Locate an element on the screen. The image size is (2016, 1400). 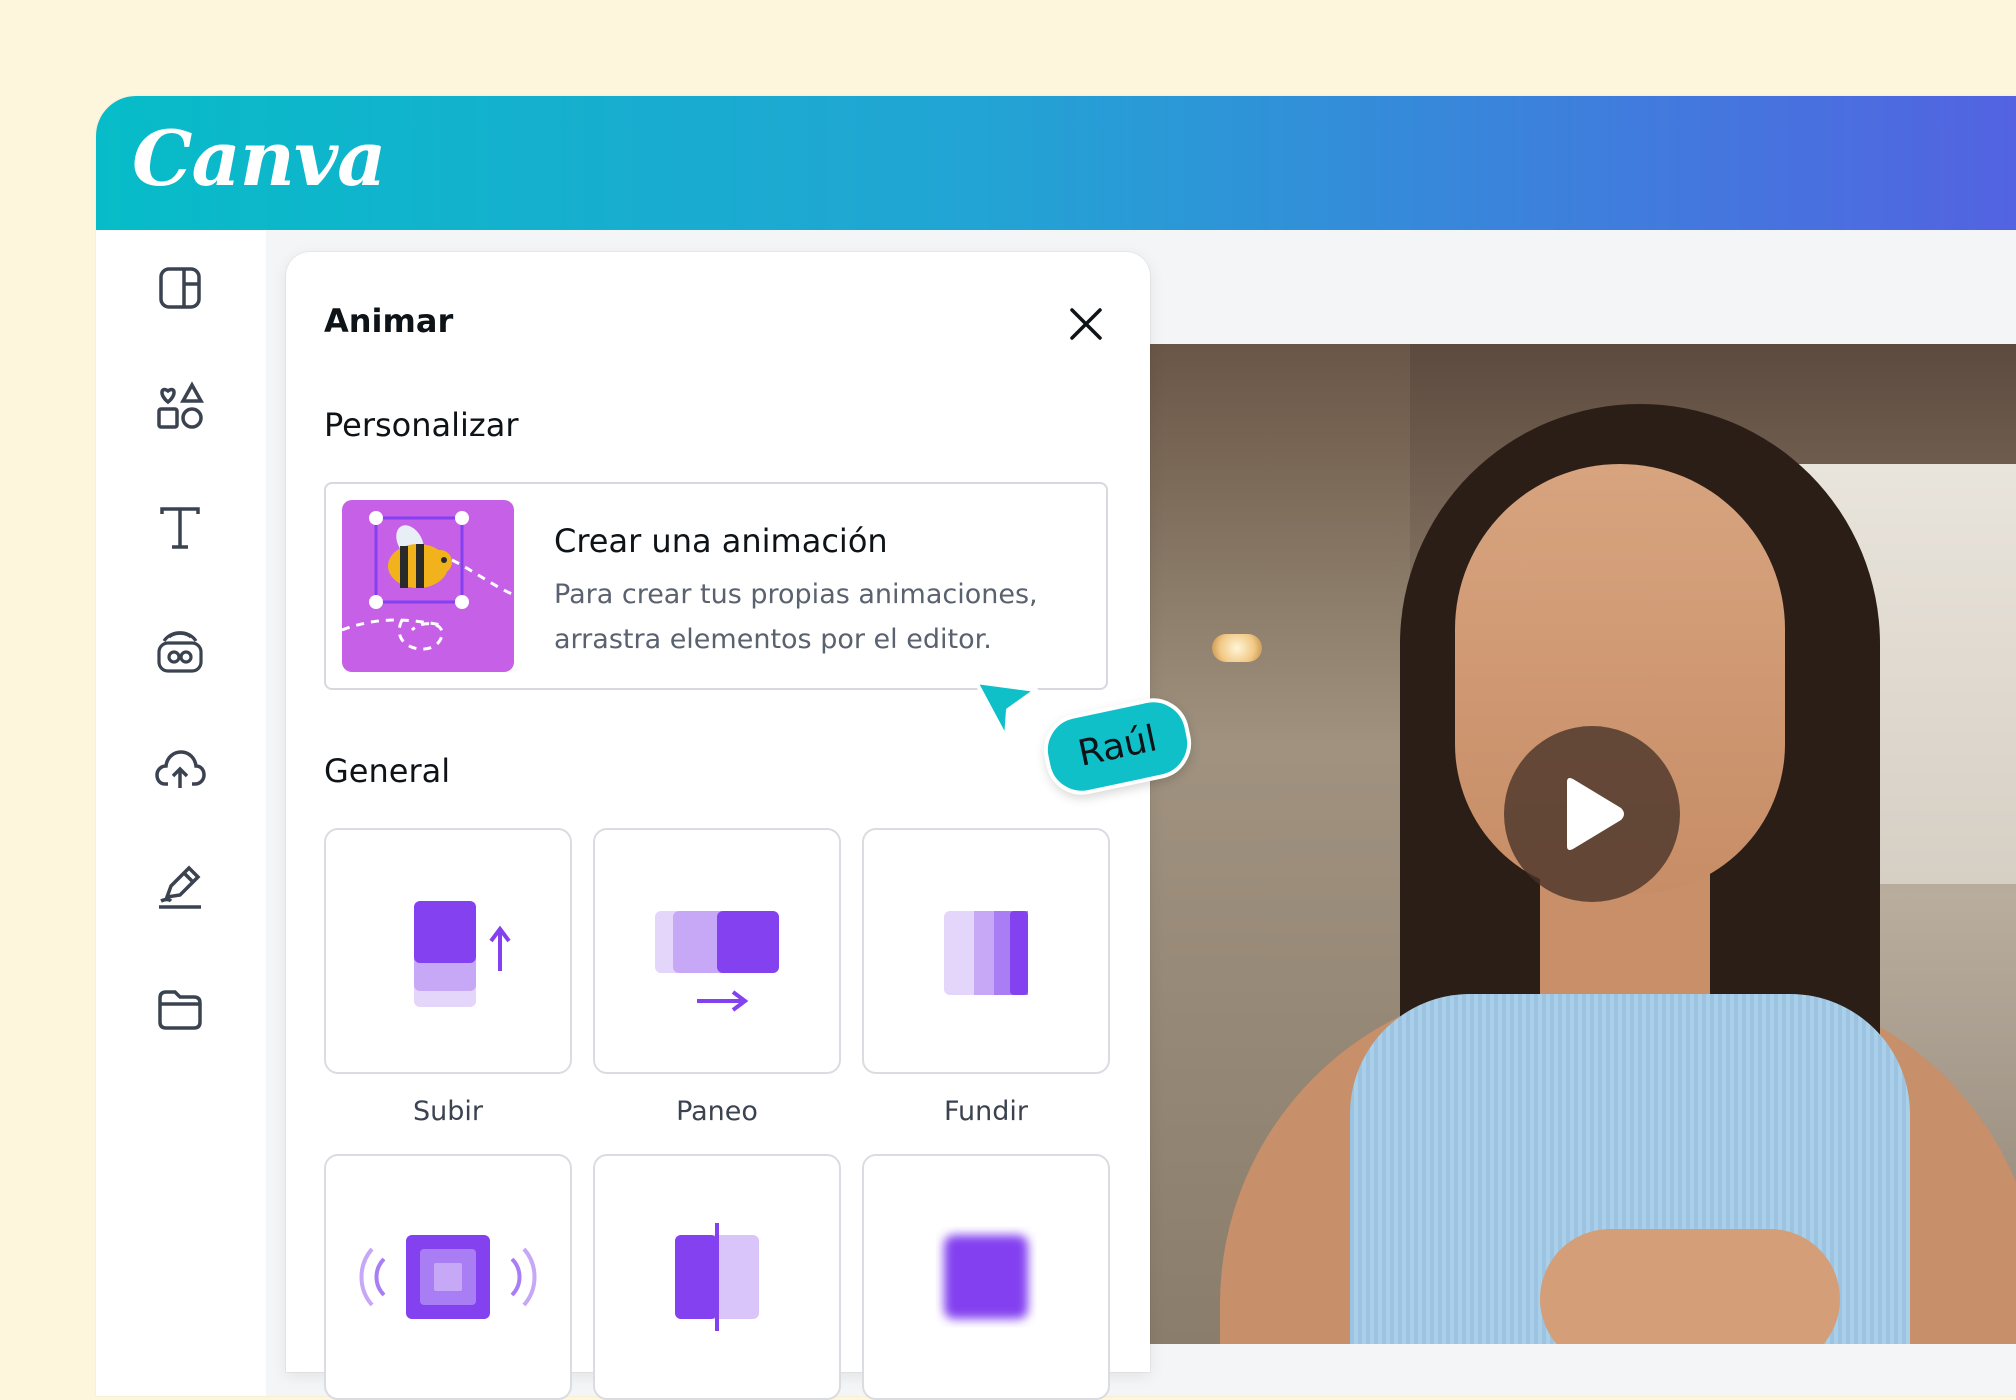
pulse-animation-icon is located at coordinates (448, 1277).